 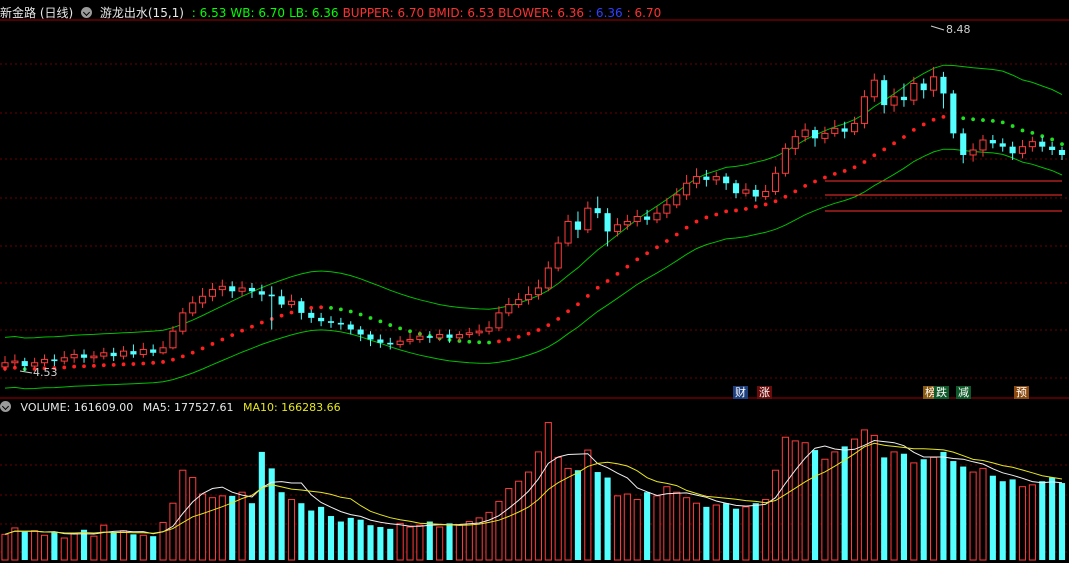 I want to click on indicator-menu-icon, so click(x=87, y=12).